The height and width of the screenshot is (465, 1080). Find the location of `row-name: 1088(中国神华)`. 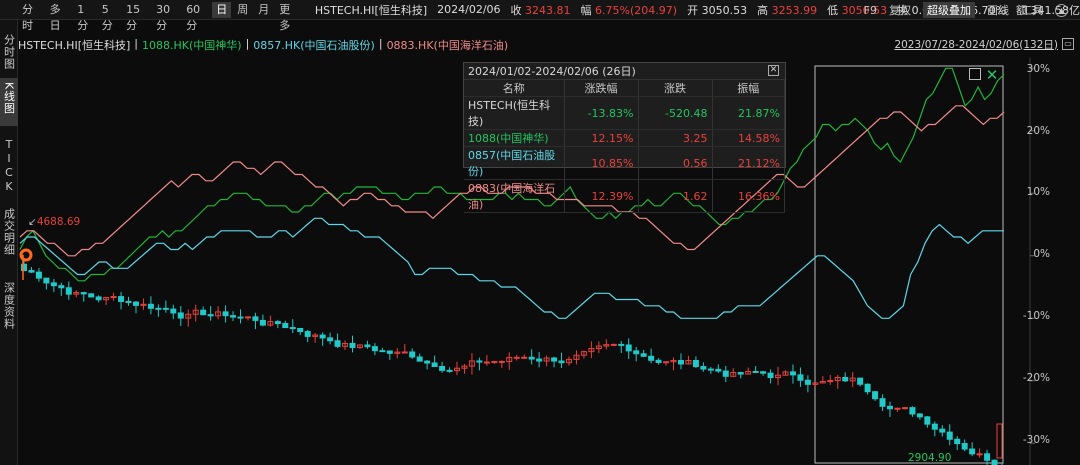

row-name: 1088(中国神华) is located at coordinates (514, 138).